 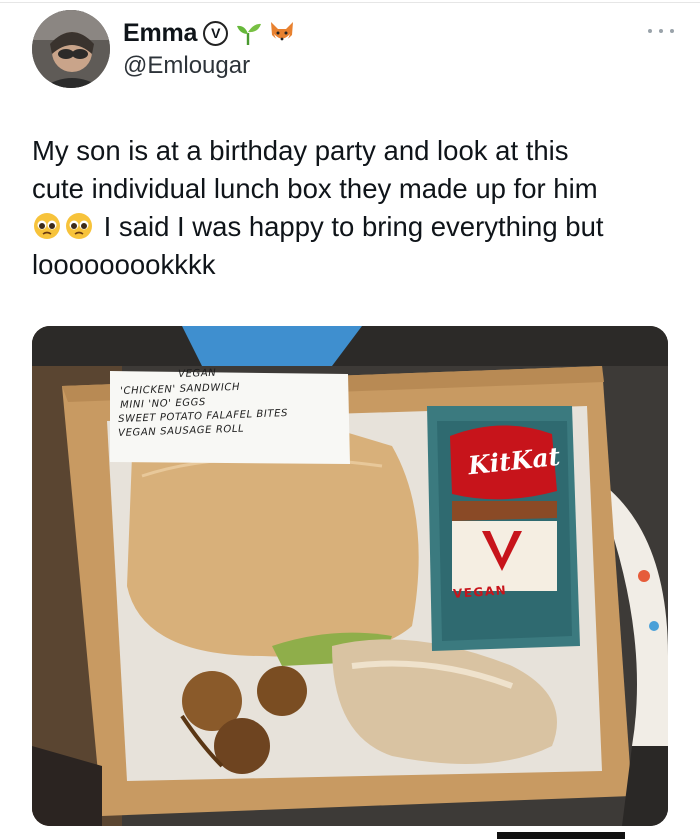 I want to click on author-handle: @Emlougar, so click(x=186, y=66).